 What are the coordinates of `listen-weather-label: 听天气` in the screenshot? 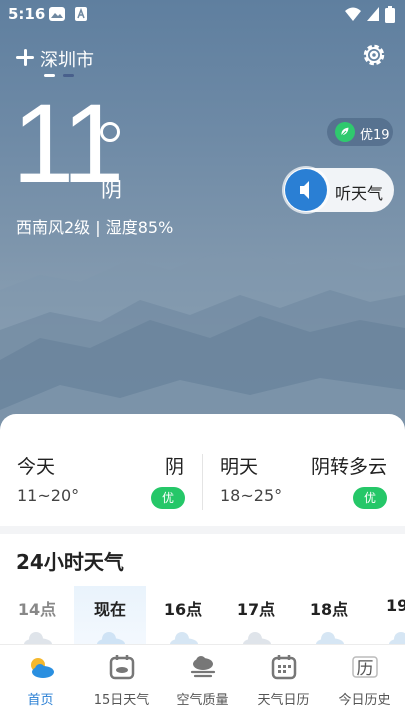 It's located at (359, 193).